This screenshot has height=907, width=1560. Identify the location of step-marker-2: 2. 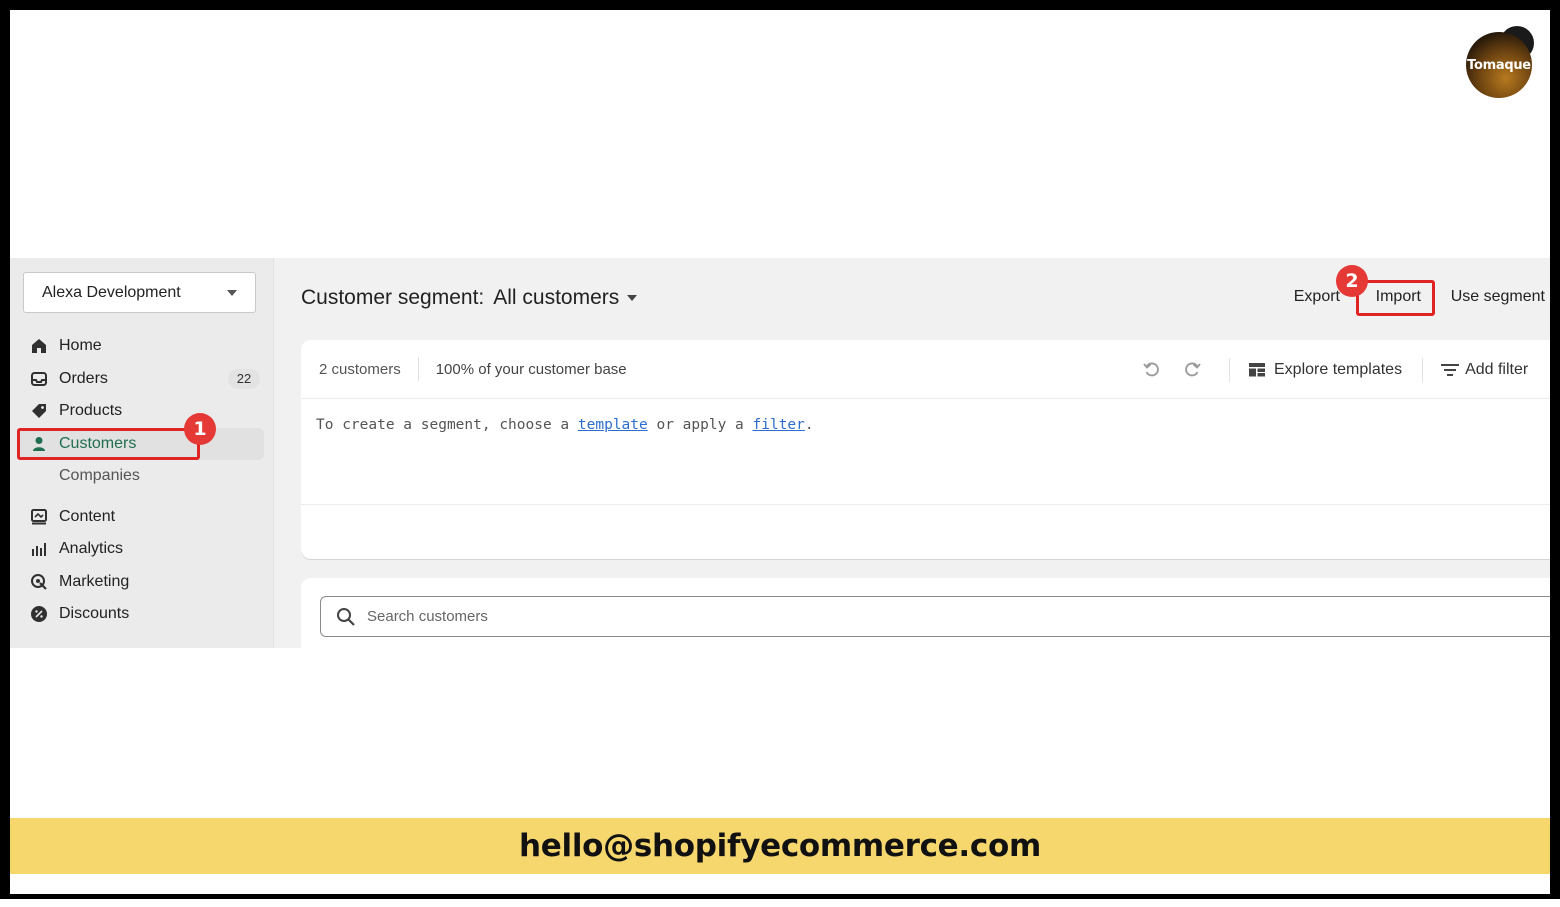
(1352, 281).